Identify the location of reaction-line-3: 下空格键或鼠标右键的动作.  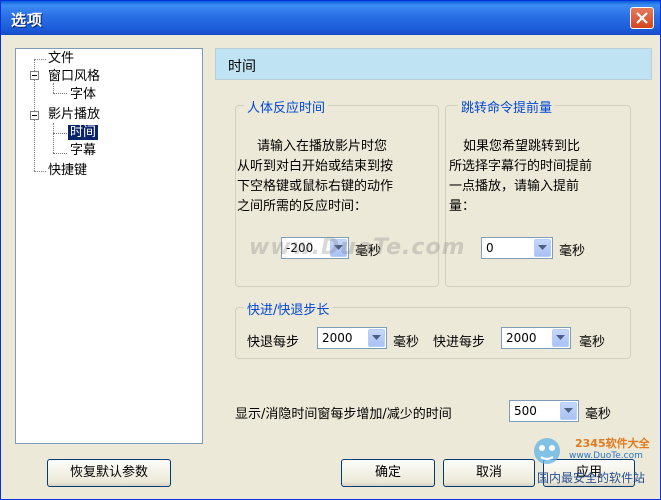
(315, 186).